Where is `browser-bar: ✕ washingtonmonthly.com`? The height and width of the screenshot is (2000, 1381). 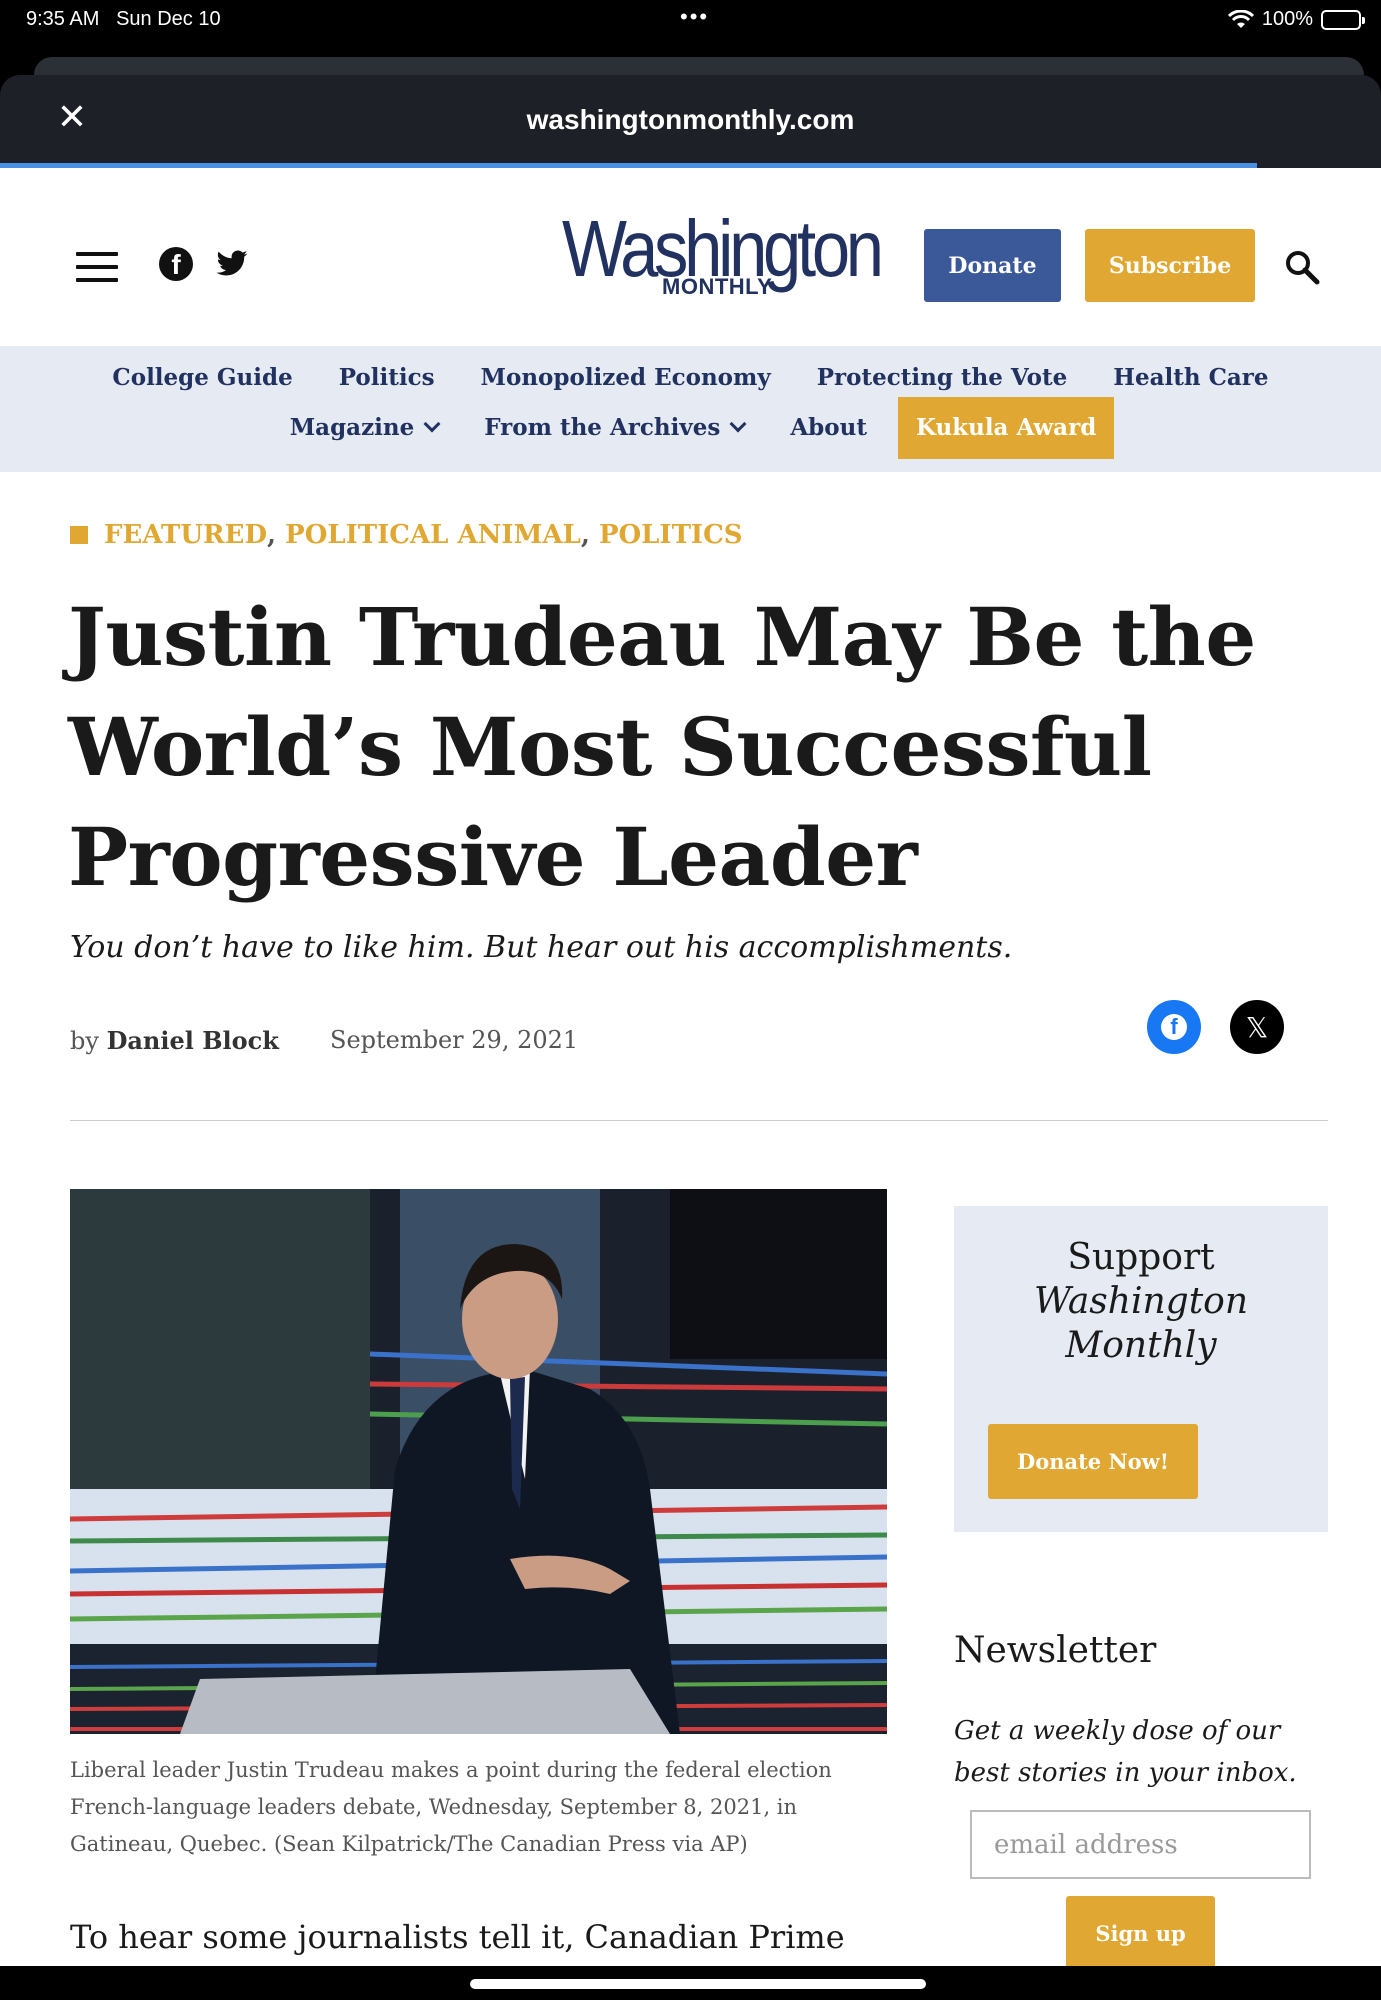
browser-bar: ✕ washingtonmonthly.com is located at coordinates (690, 104).